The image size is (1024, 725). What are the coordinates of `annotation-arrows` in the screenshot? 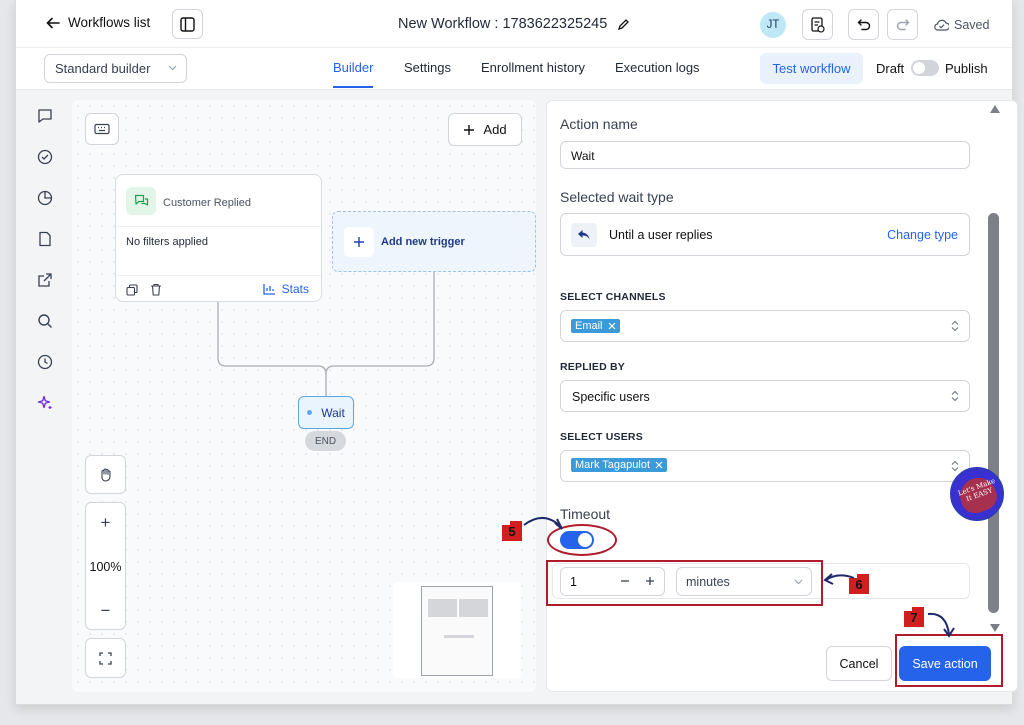 It's located at (739, 577).